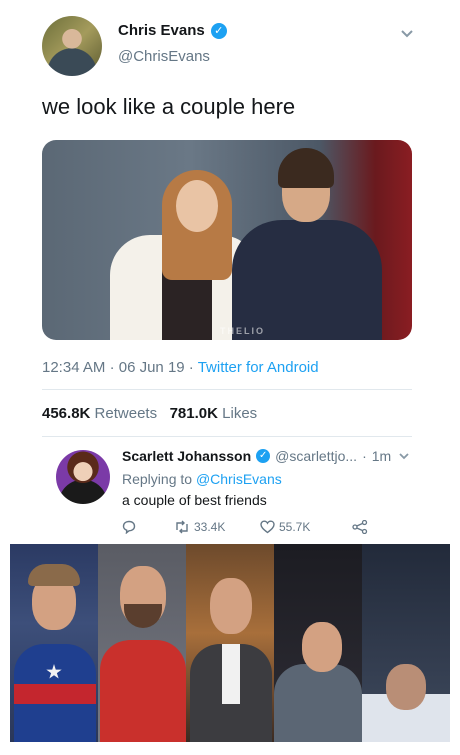 This screenshot has height=755, width=460. Describe the element at coordinates (83, 477) in the screenshot. I see `reply-author-avatar` at that location.